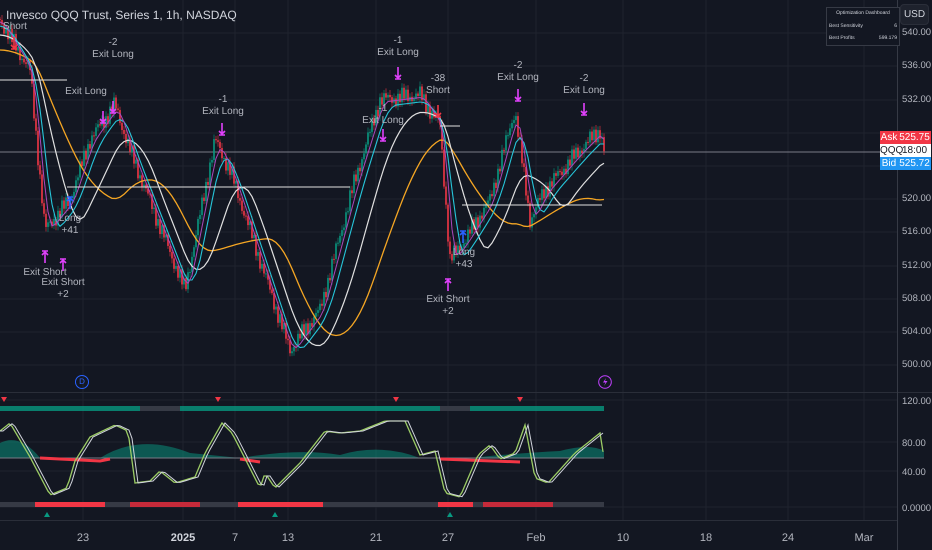 This screenshot has width=932, height=550. Describe the element at coordinates (183, 538) in the screenshot. I see `time-label: 2025` at that location.